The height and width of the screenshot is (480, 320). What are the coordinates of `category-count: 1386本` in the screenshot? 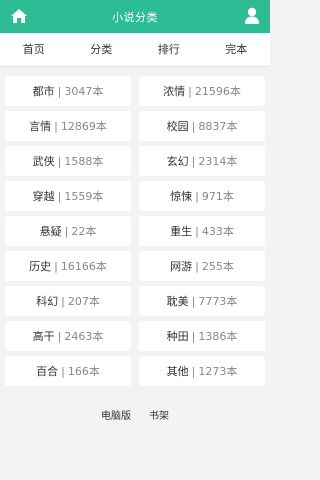 It's located at (218, 336).